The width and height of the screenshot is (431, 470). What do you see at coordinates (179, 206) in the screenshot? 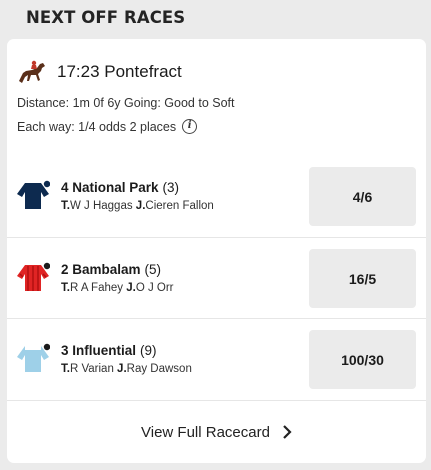
I see `jockey-name: Cieren Fallon` at bounding box center [179, 206].